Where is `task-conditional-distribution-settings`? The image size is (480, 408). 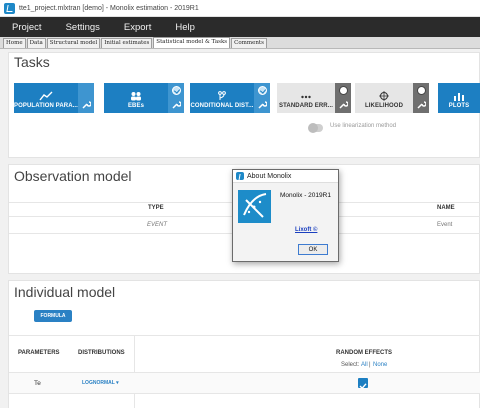 task-conditional-distribution-settings is located at coordinates (262, 98).